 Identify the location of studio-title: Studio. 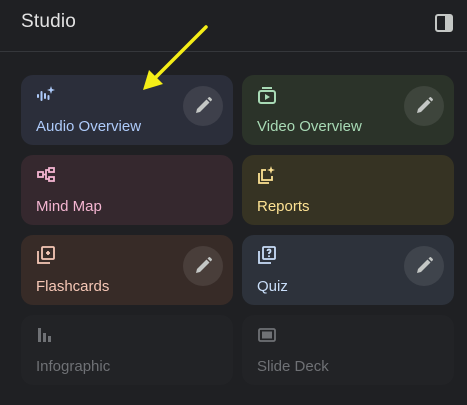
(49, 21).